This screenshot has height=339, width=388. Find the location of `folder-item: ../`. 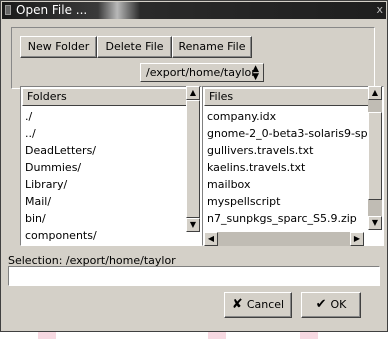

folder-item: ../ is located at coordinates (113, 133).